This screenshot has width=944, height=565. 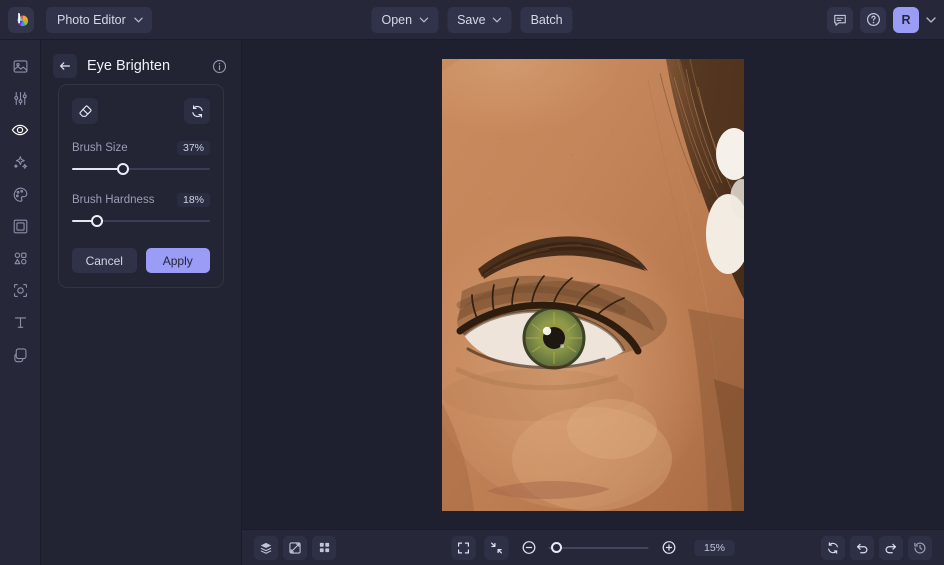 I want to click on zoom-slider, so click(x=598, y=548).